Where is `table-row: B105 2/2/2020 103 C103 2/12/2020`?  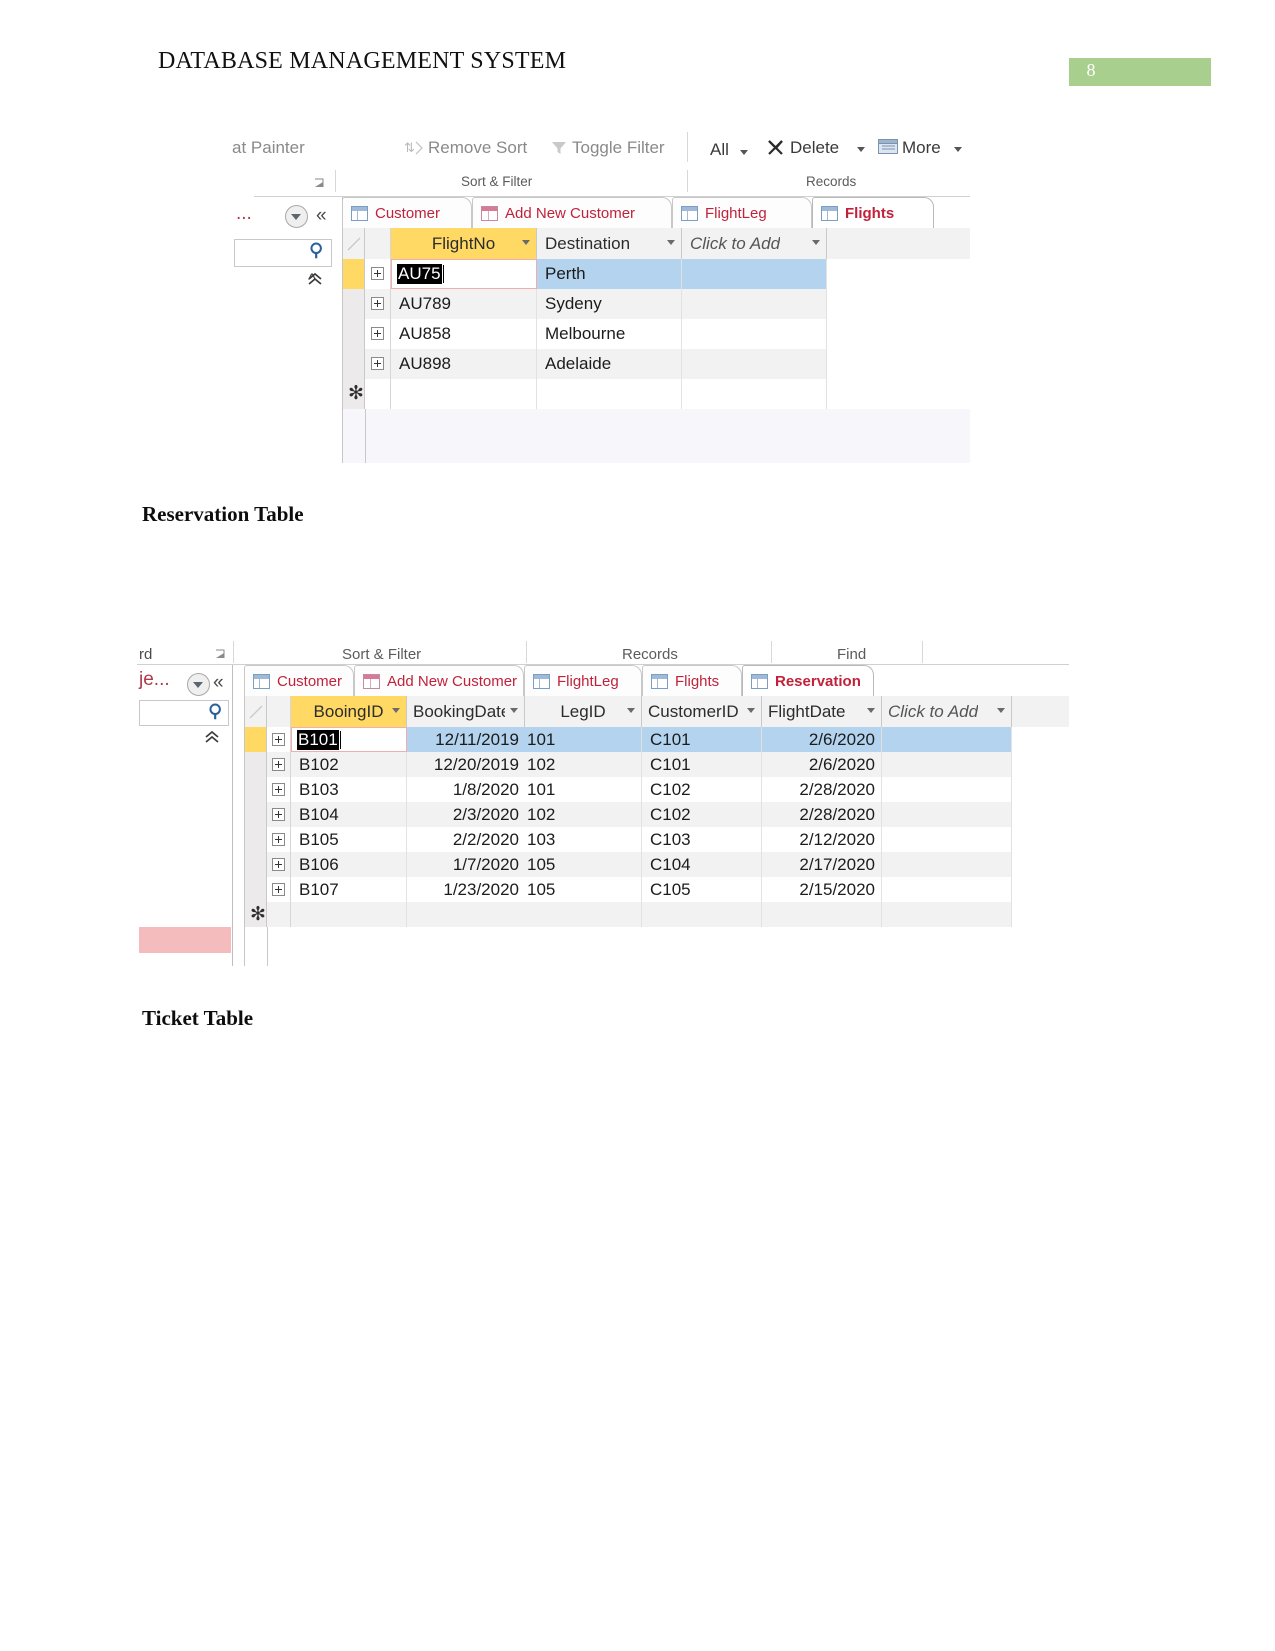 table-row: B105 2/2/2020 103 C103 2/12/2020 is located at coordinates (657, 839).